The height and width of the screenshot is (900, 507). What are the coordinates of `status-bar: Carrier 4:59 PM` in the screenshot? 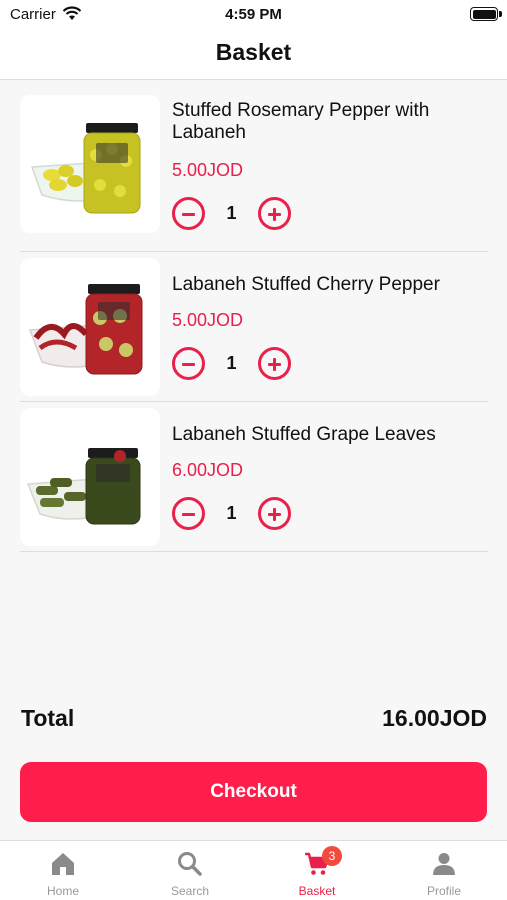 It's located at (253, 14).